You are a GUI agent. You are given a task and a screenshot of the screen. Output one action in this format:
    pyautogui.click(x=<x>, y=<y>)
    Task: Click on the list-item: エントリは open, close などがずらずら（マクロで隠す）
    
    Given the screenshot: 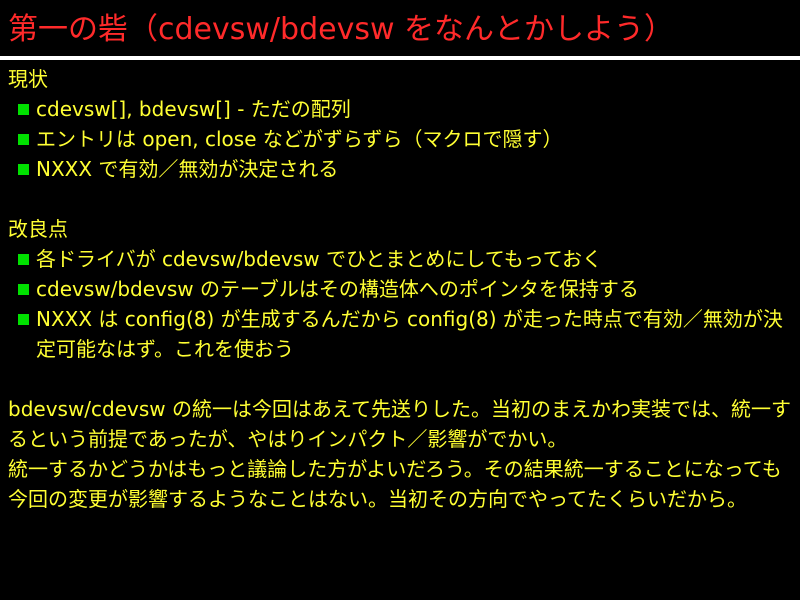 What is the action you would take?
    pyautogui.click(x=400, y=139)
    